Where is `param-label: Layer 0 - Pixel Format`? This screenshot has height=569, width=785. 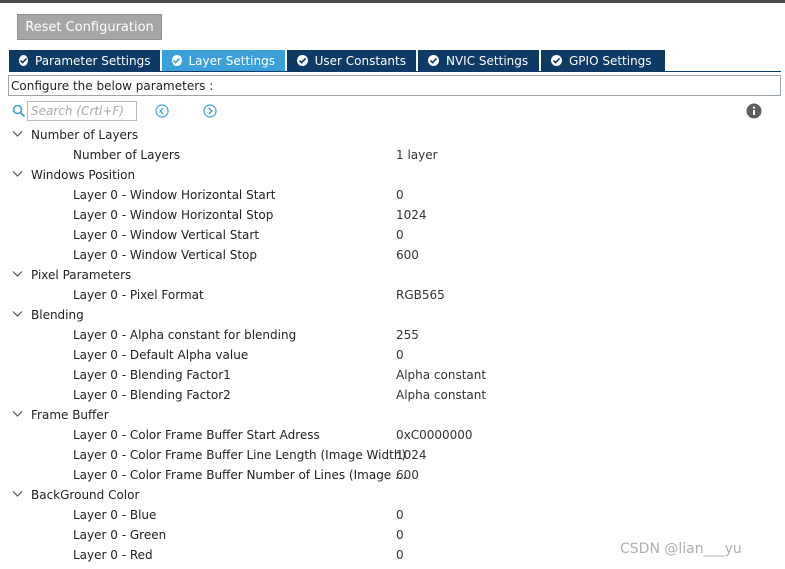
param-label: Layer 0 - Pixel Format is located at coordinates (138, 295).